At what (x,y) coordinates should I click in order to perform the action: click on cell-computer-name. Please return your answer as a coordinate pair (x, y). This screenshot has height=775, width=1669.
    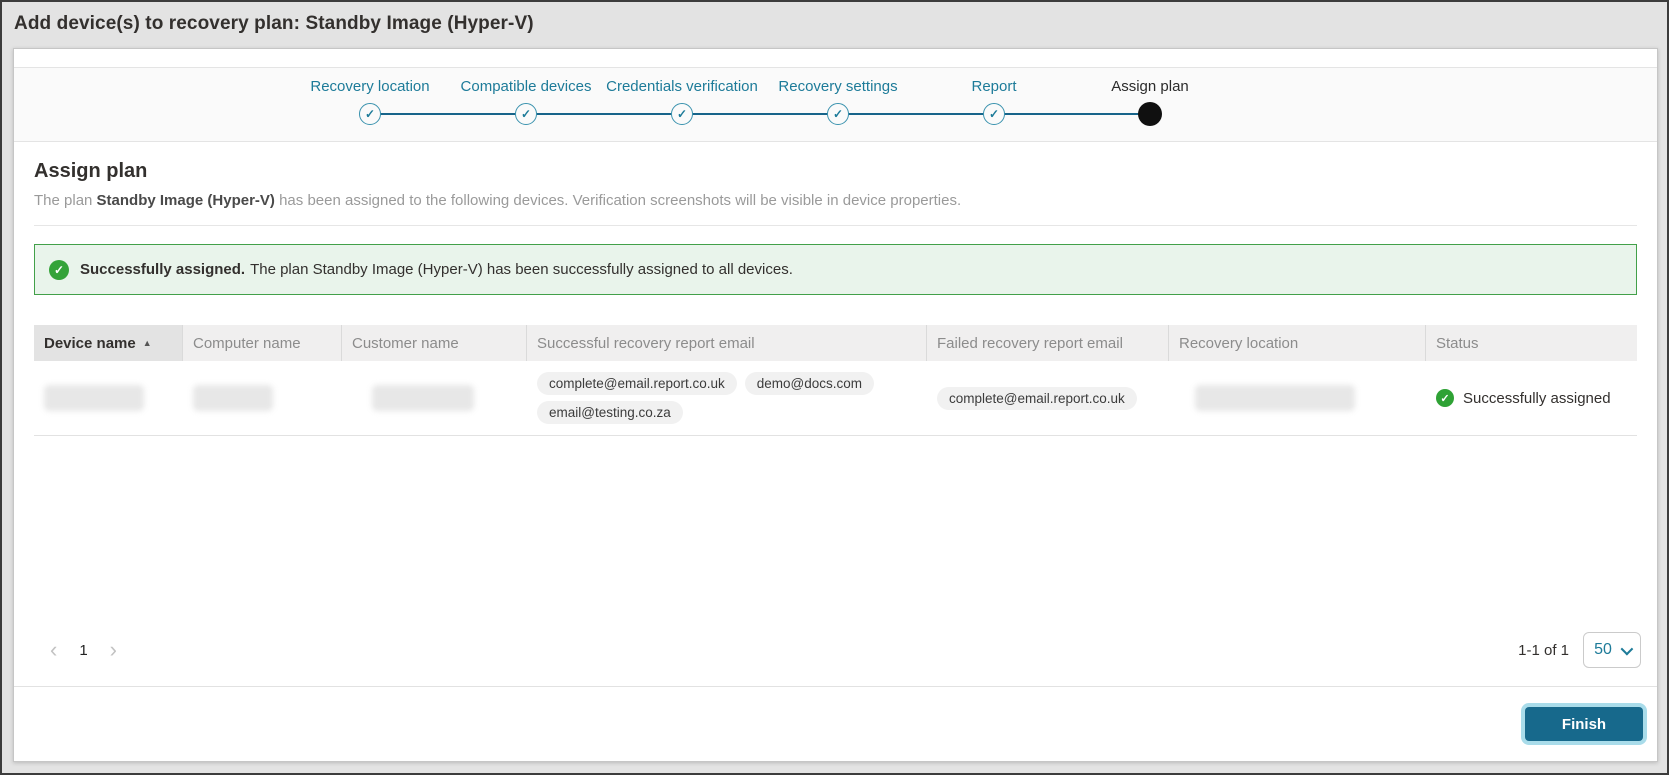
    Looking at the image, I should click on (262, 398).